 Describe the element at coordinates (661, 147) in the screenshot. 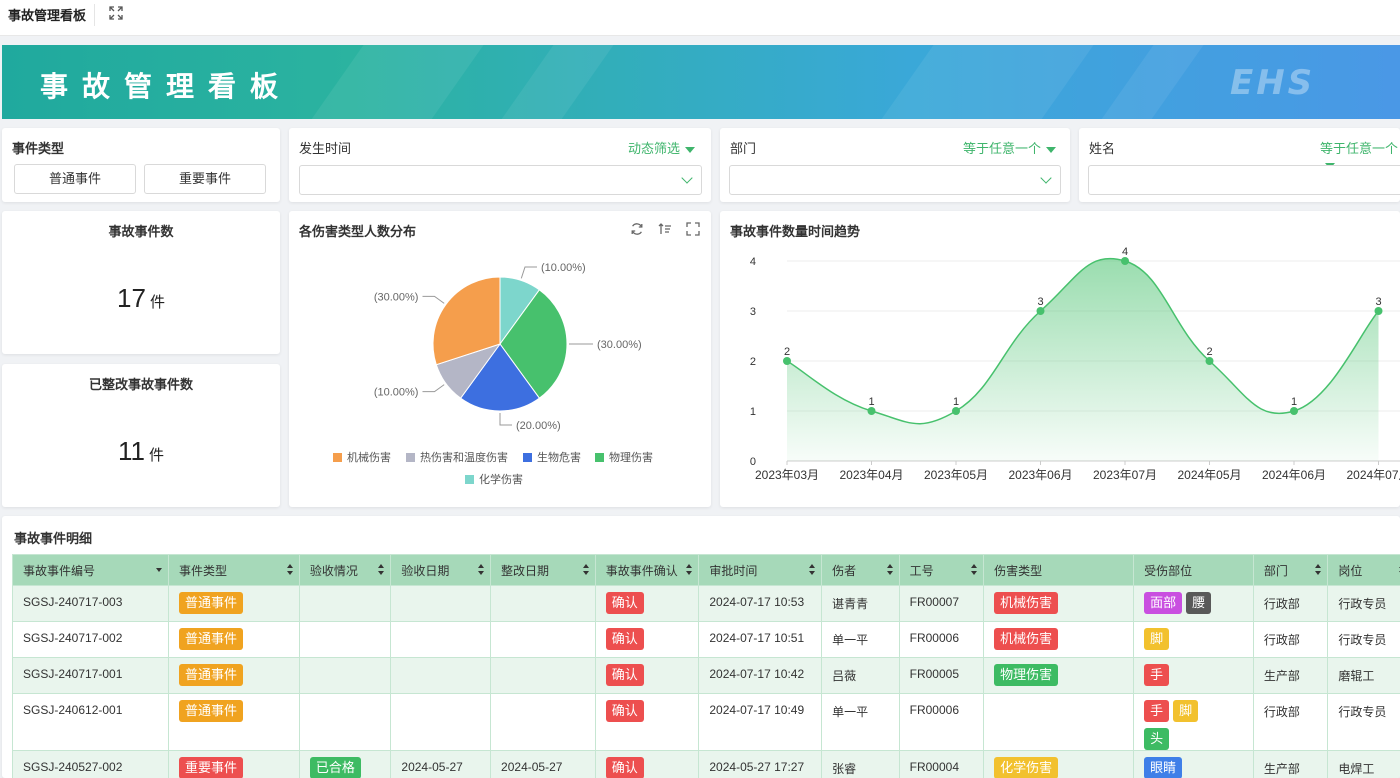

I see `filter-mode-dropdown: 动态筛选` at that location.